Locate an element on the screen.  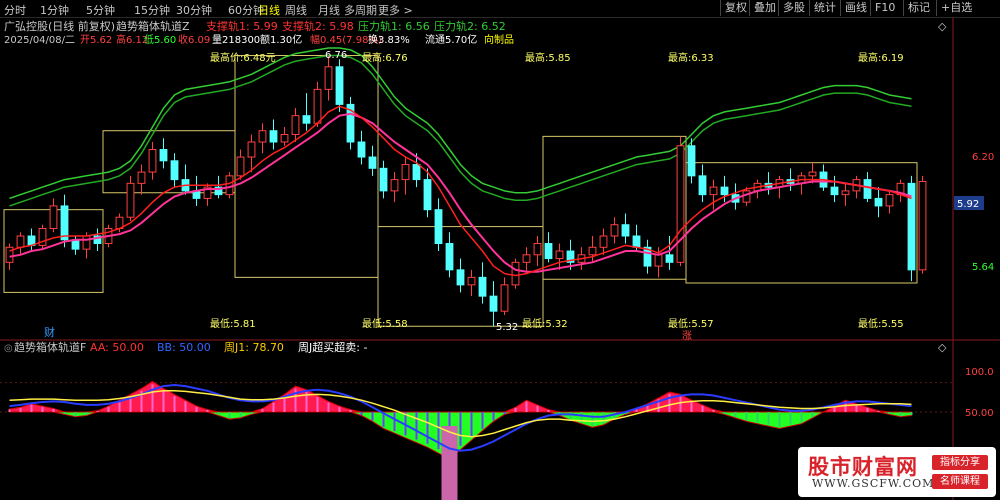
quote-volume: 量218300 is located at coordinates (236, 40).